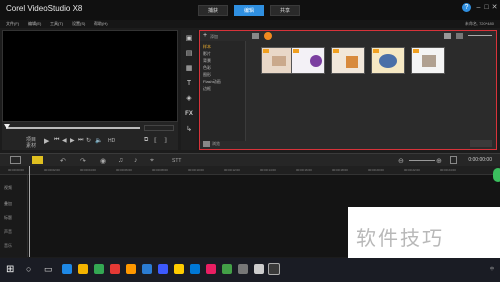  What do you see at coordinates (480, 35) in the screenshot?
I see `thumb-size-slider` at bounding box center [480, 35].